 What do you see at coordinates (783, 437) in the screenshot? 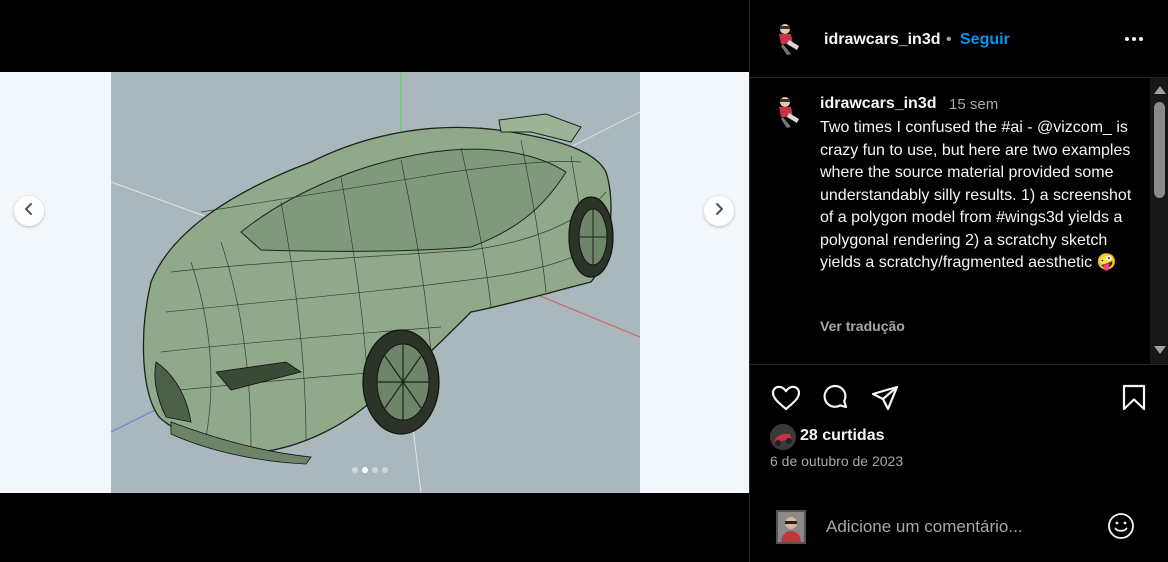
I see `liker-avatar` at bounding box center [783, 437].